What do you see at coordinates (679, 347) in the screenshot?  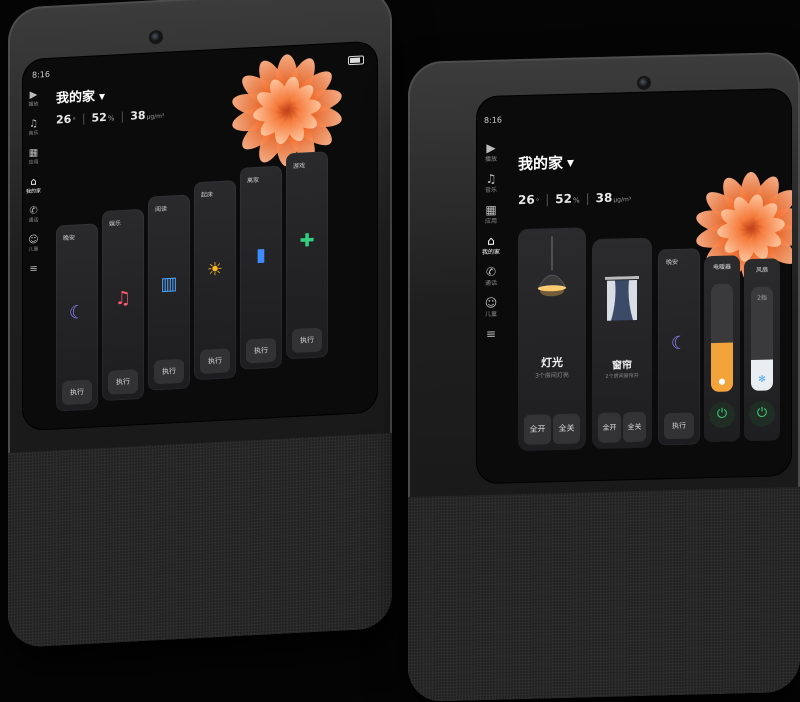 I see `scene-card-goodnight: 晚安 ☾ 执行` at bounding box center [679, 347].